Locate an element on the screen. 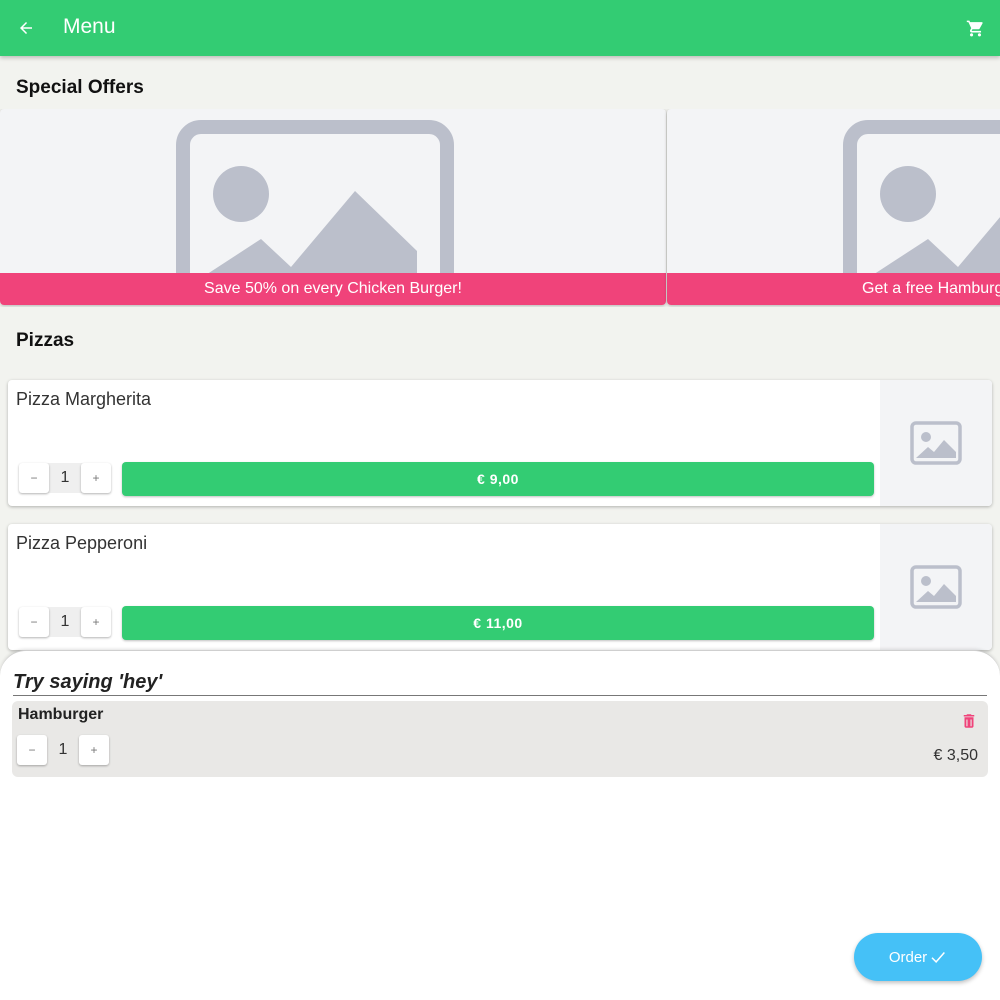 The height and width of the screenshot is (1000, 1000). arrow-left-icon is located at coordinates (26, 28).